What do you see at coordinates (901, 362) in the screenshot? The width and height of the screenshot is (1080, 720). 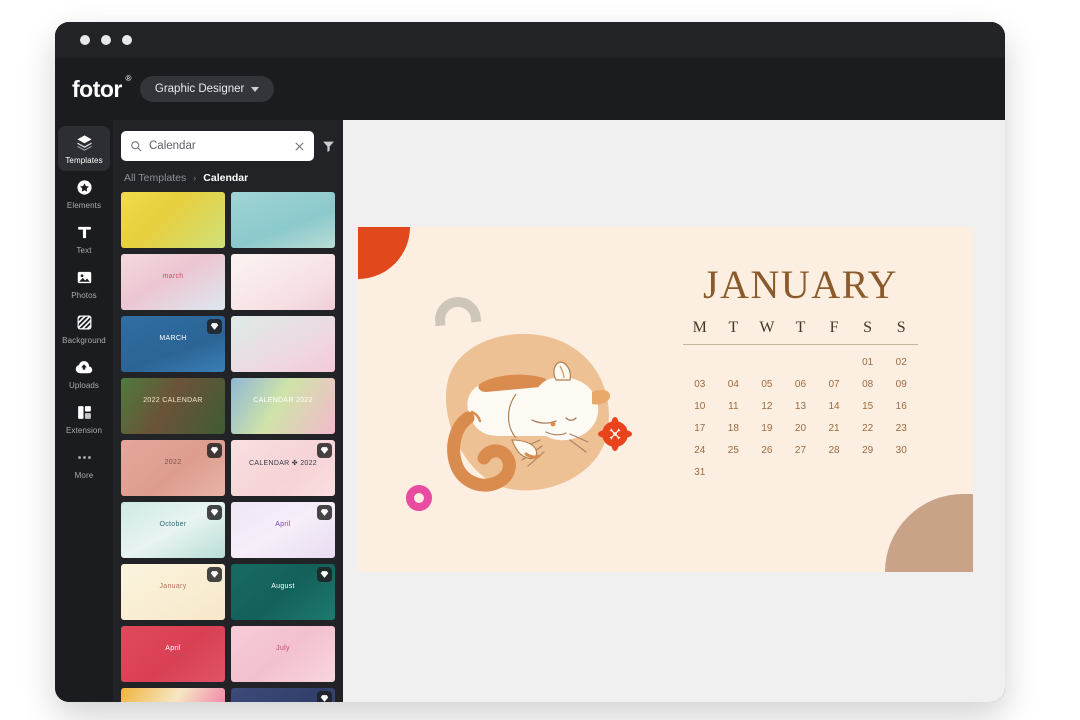 I see `calendar-day: 02` at bounding box center [901, 362].